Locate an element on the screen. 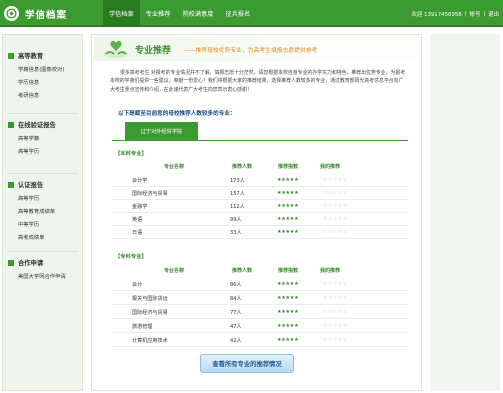 This screenshot has height=393, width=503. heart-hands-icon is located at coordinates (116, 49).